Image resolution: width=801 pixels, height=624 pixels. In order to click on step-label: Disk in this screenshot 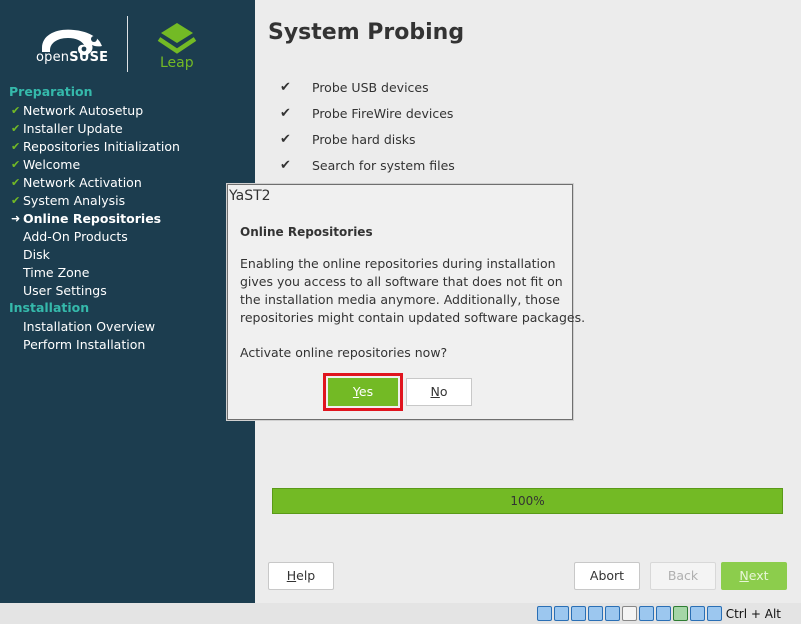, I will do `click(36, 254)`.